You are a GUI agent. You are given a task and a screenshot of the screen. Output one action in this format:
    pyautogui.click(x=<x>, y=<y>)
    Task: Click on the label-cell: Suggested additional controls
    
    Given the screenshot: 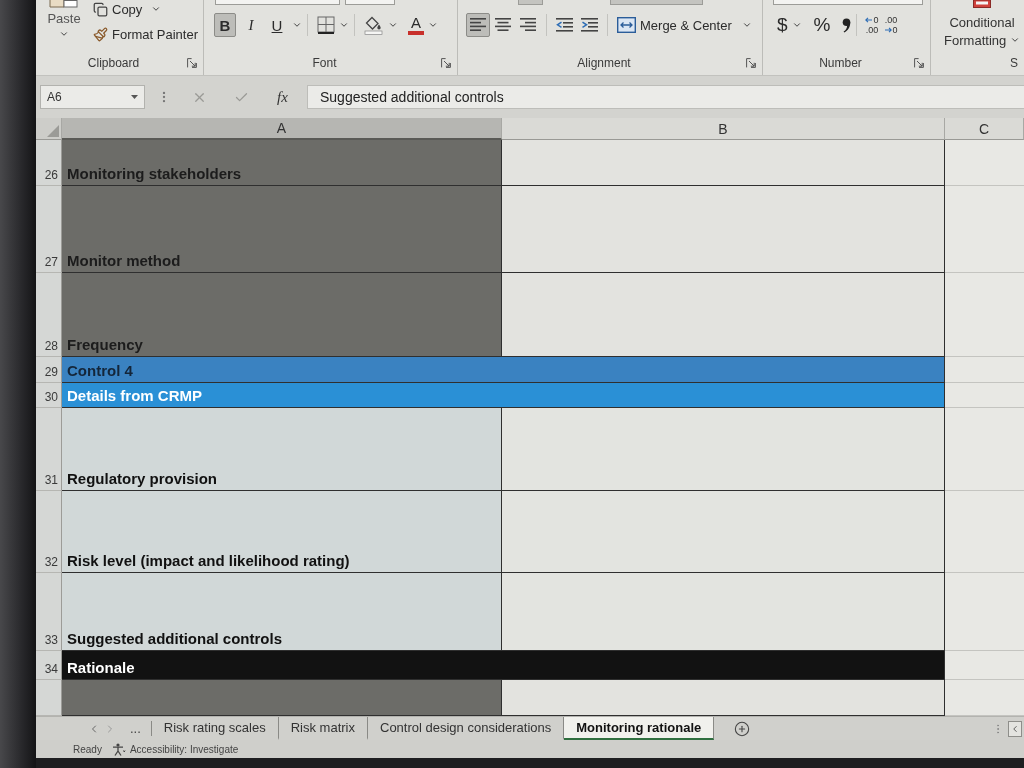 What is the action you would take?
    pyautogui.click(x=282, y=612)
    